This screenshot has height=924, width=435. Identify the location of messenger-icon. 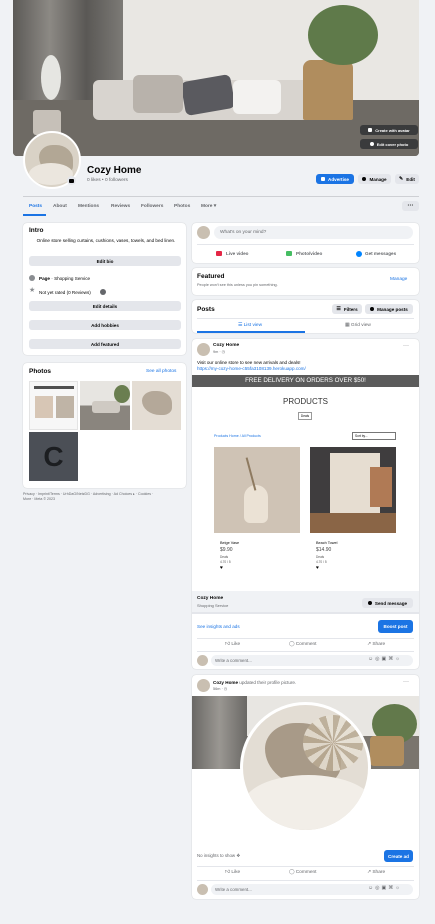
(359, 254).